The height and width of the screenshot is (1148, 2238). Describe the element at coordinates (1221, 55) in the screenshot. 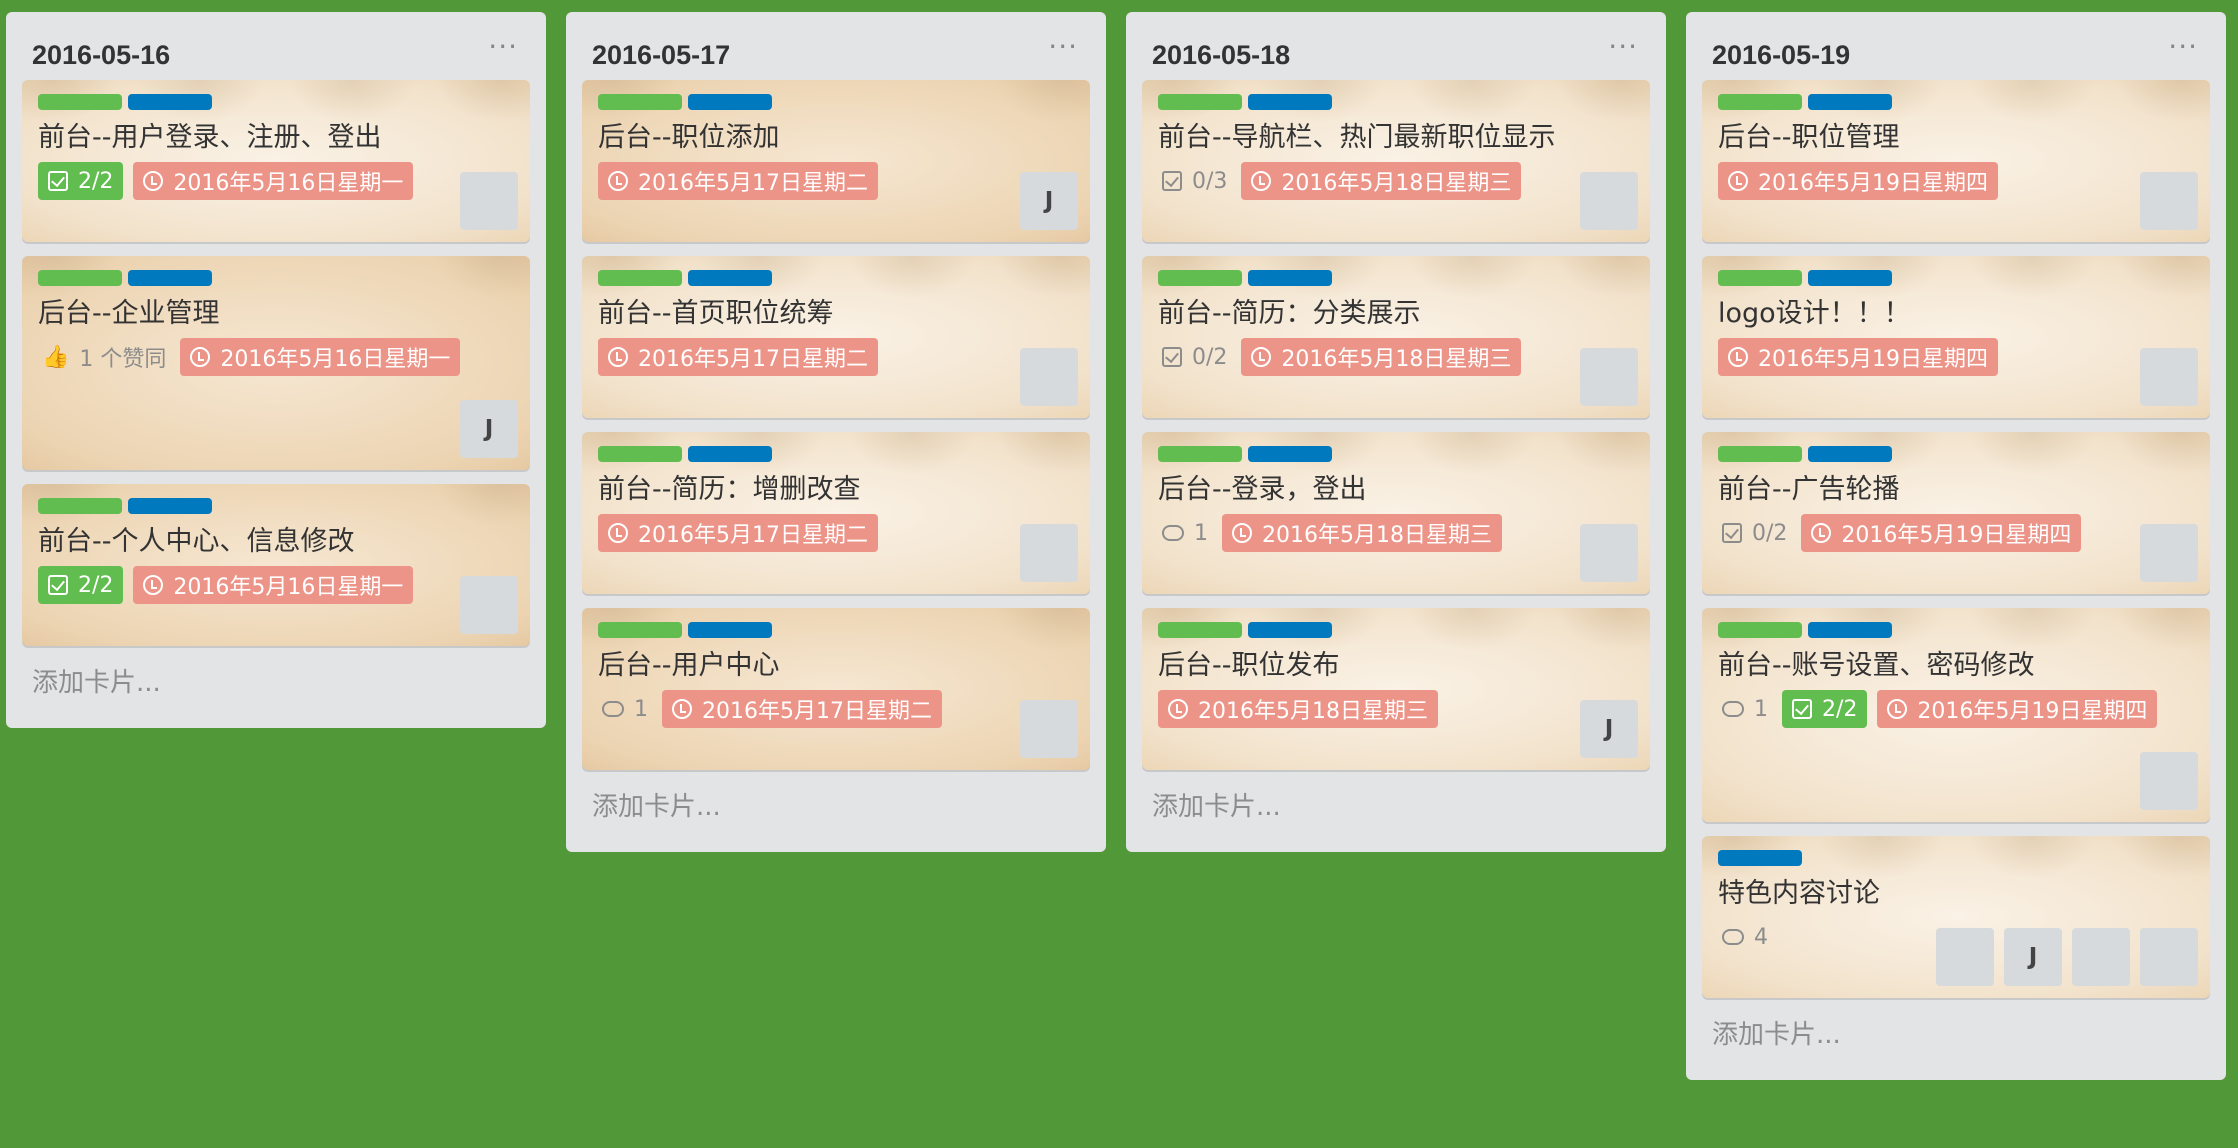

I see `list-title: 2016-05-18` at that location.